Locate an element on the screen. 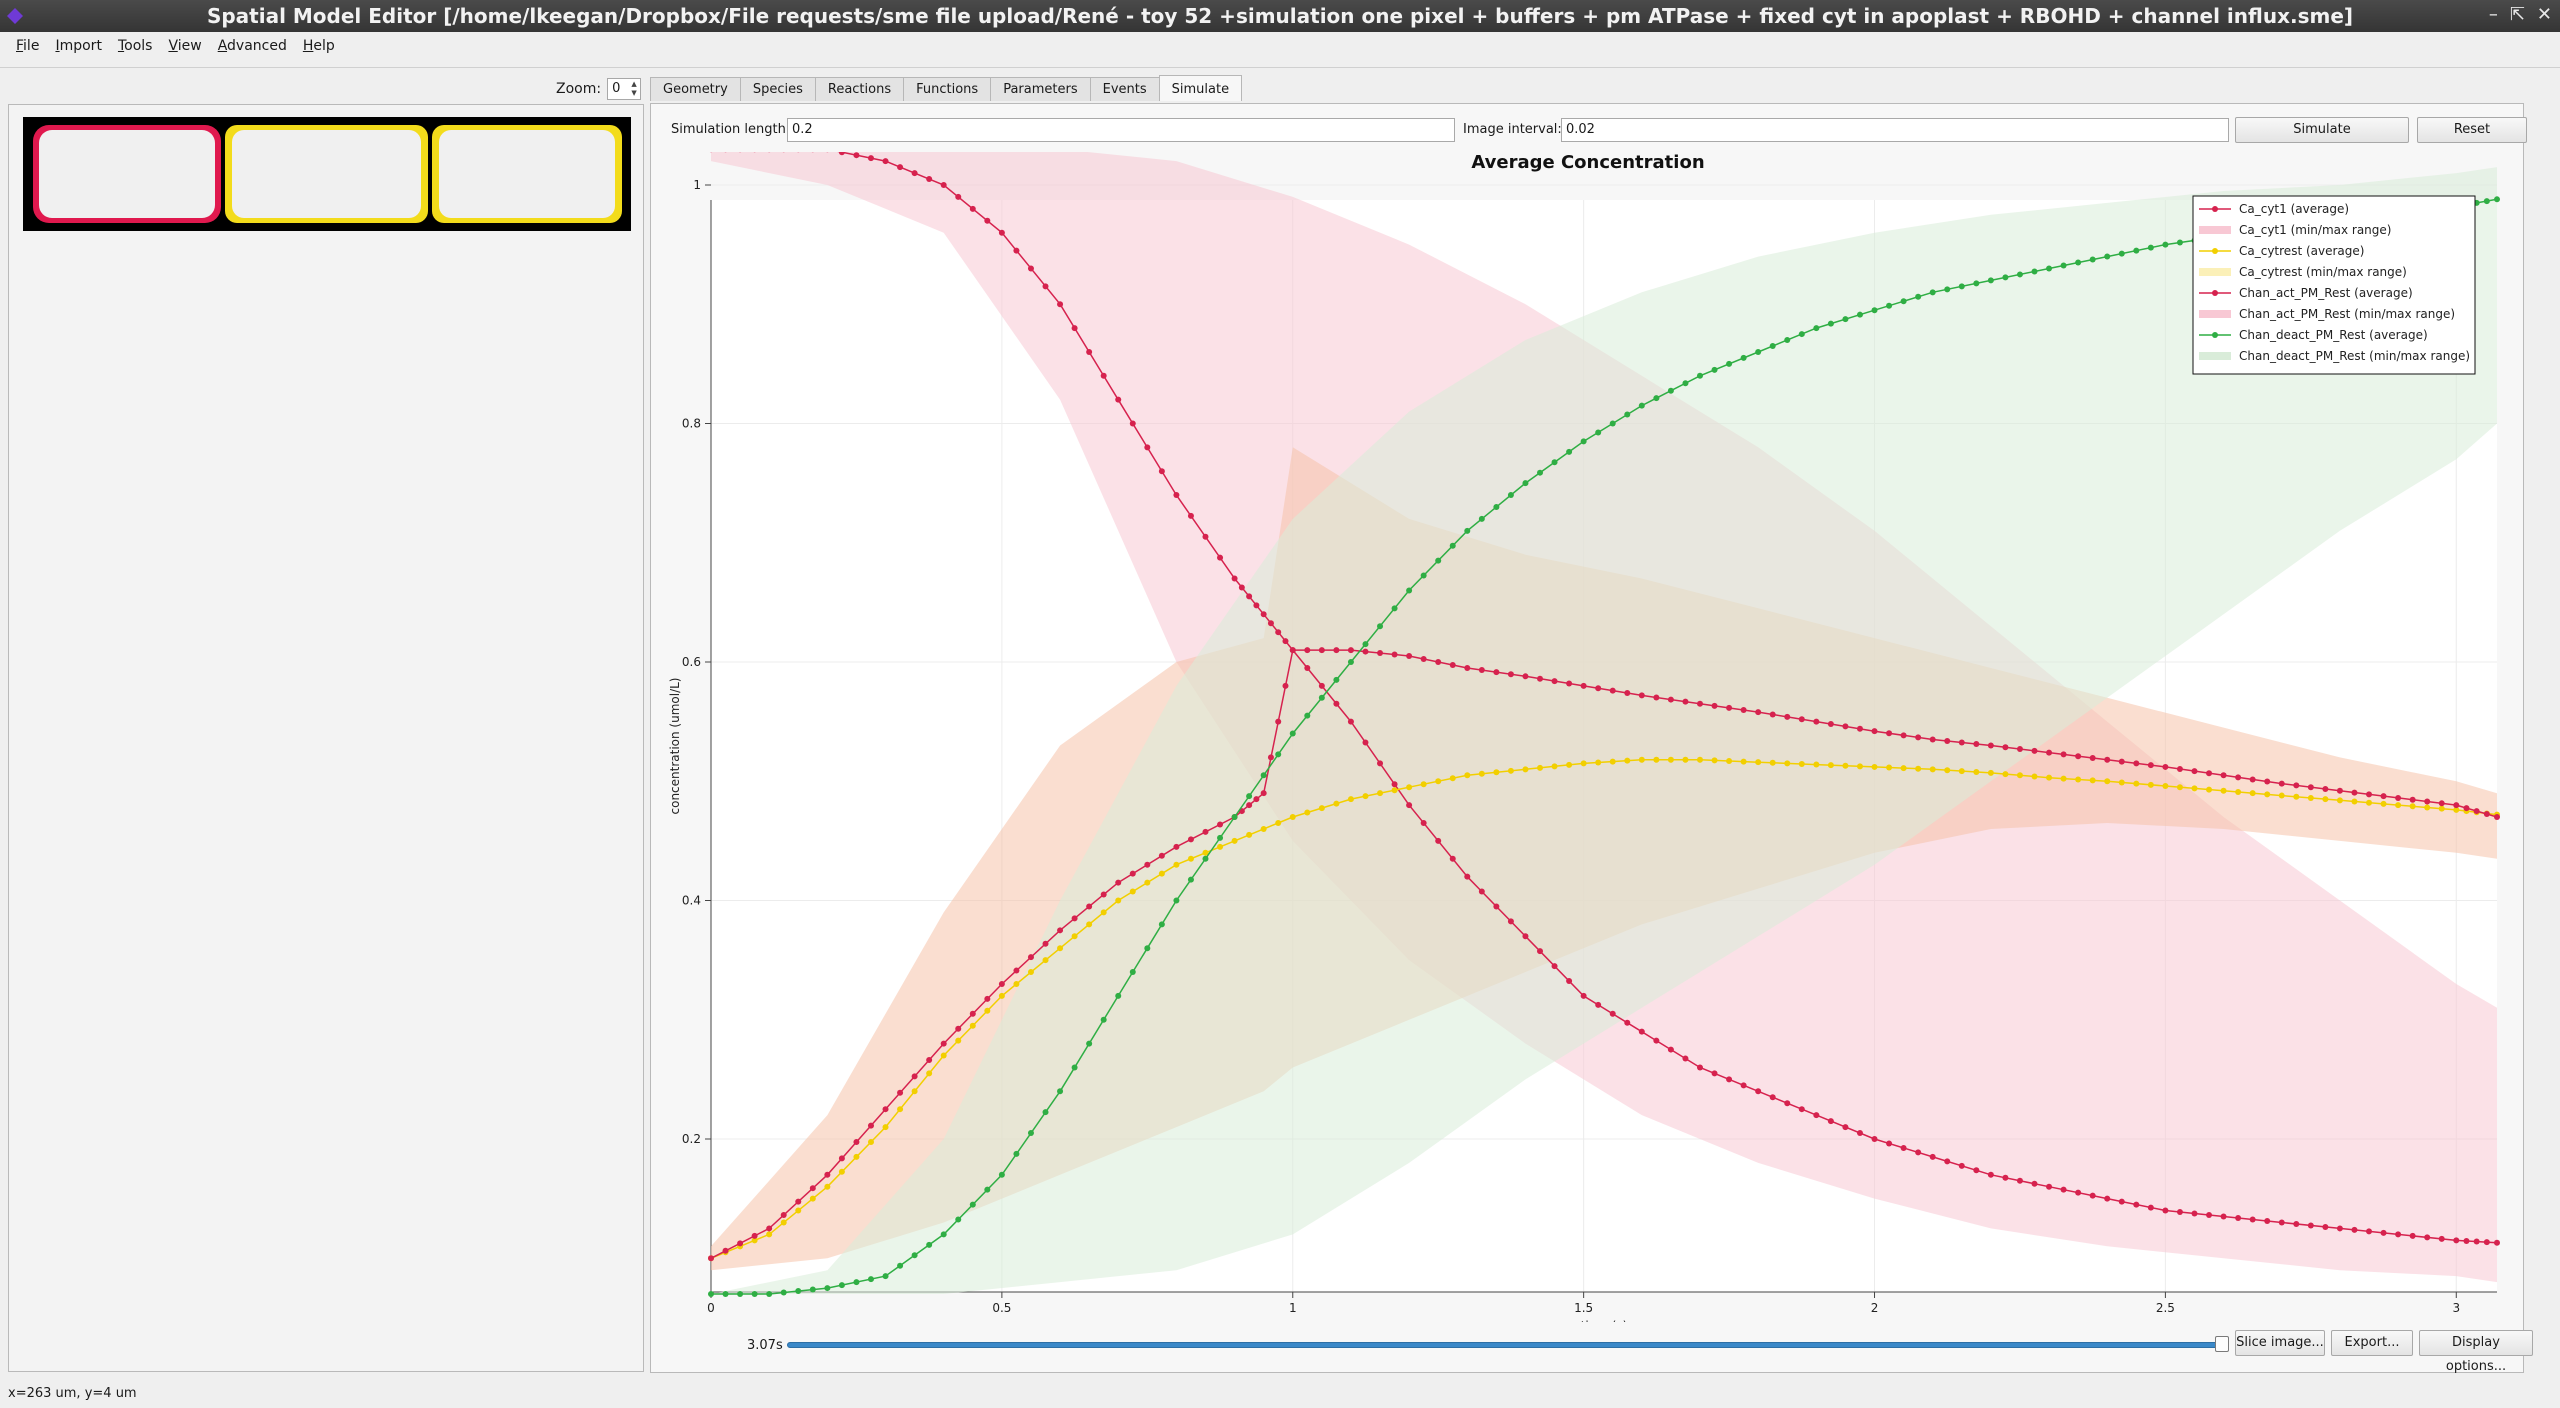 The image size is (2560, 1408). legend-swatch-band is located at coordinates (2215, 272).